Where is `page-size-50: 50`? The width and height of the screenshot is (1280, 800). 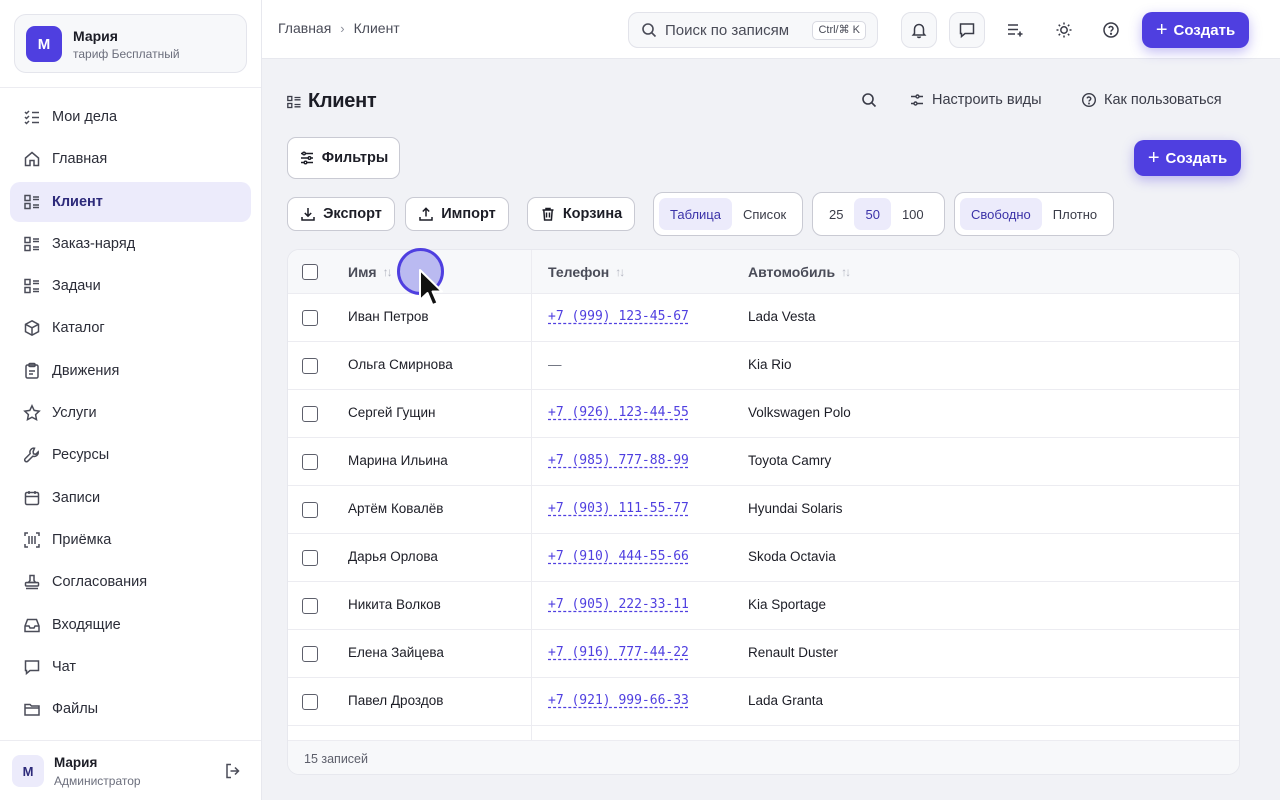 page-size-50: 50 is located at coordinates (872, 214).